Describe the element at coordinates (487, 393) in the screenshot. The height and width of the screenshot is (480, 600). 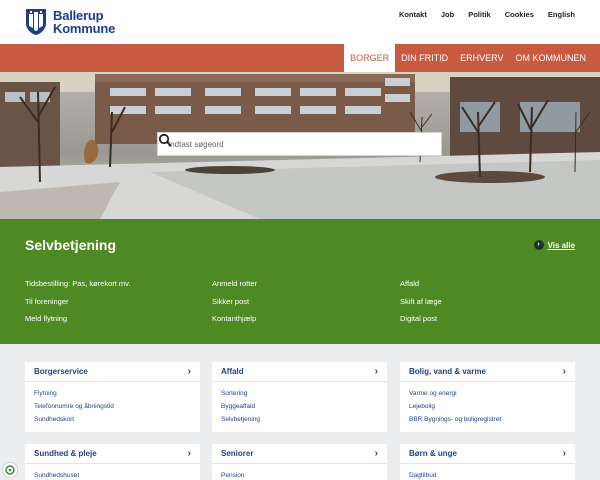
I see `card-link: Varme og energi` at that location.